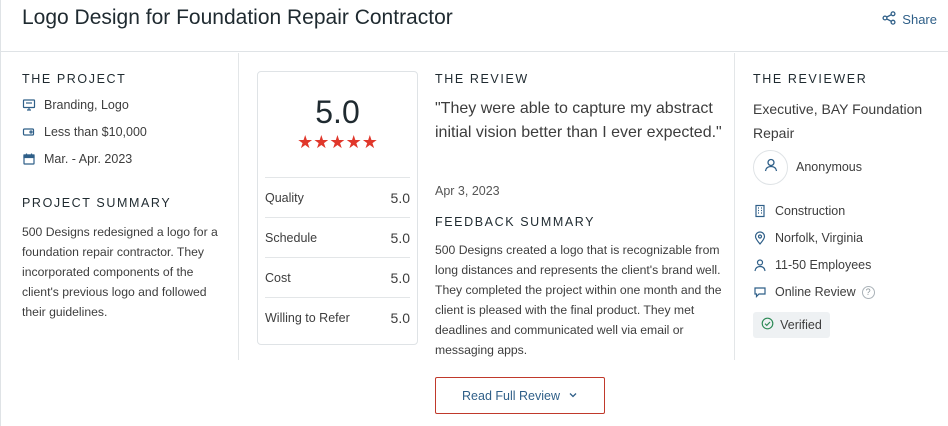 The image size is (948, 426). I want to click on reviewer-review-type: Online Review ?, so click(814, 292).